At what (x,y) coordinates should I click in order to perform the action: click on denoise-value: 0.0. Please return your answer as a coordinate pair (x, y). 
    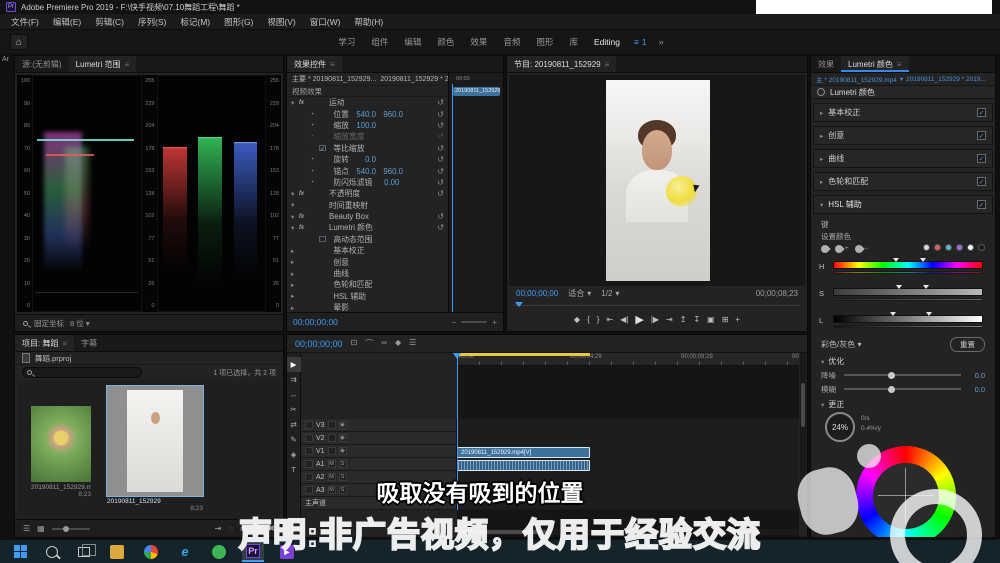
    Looking at the image, I should click on (977, 375).